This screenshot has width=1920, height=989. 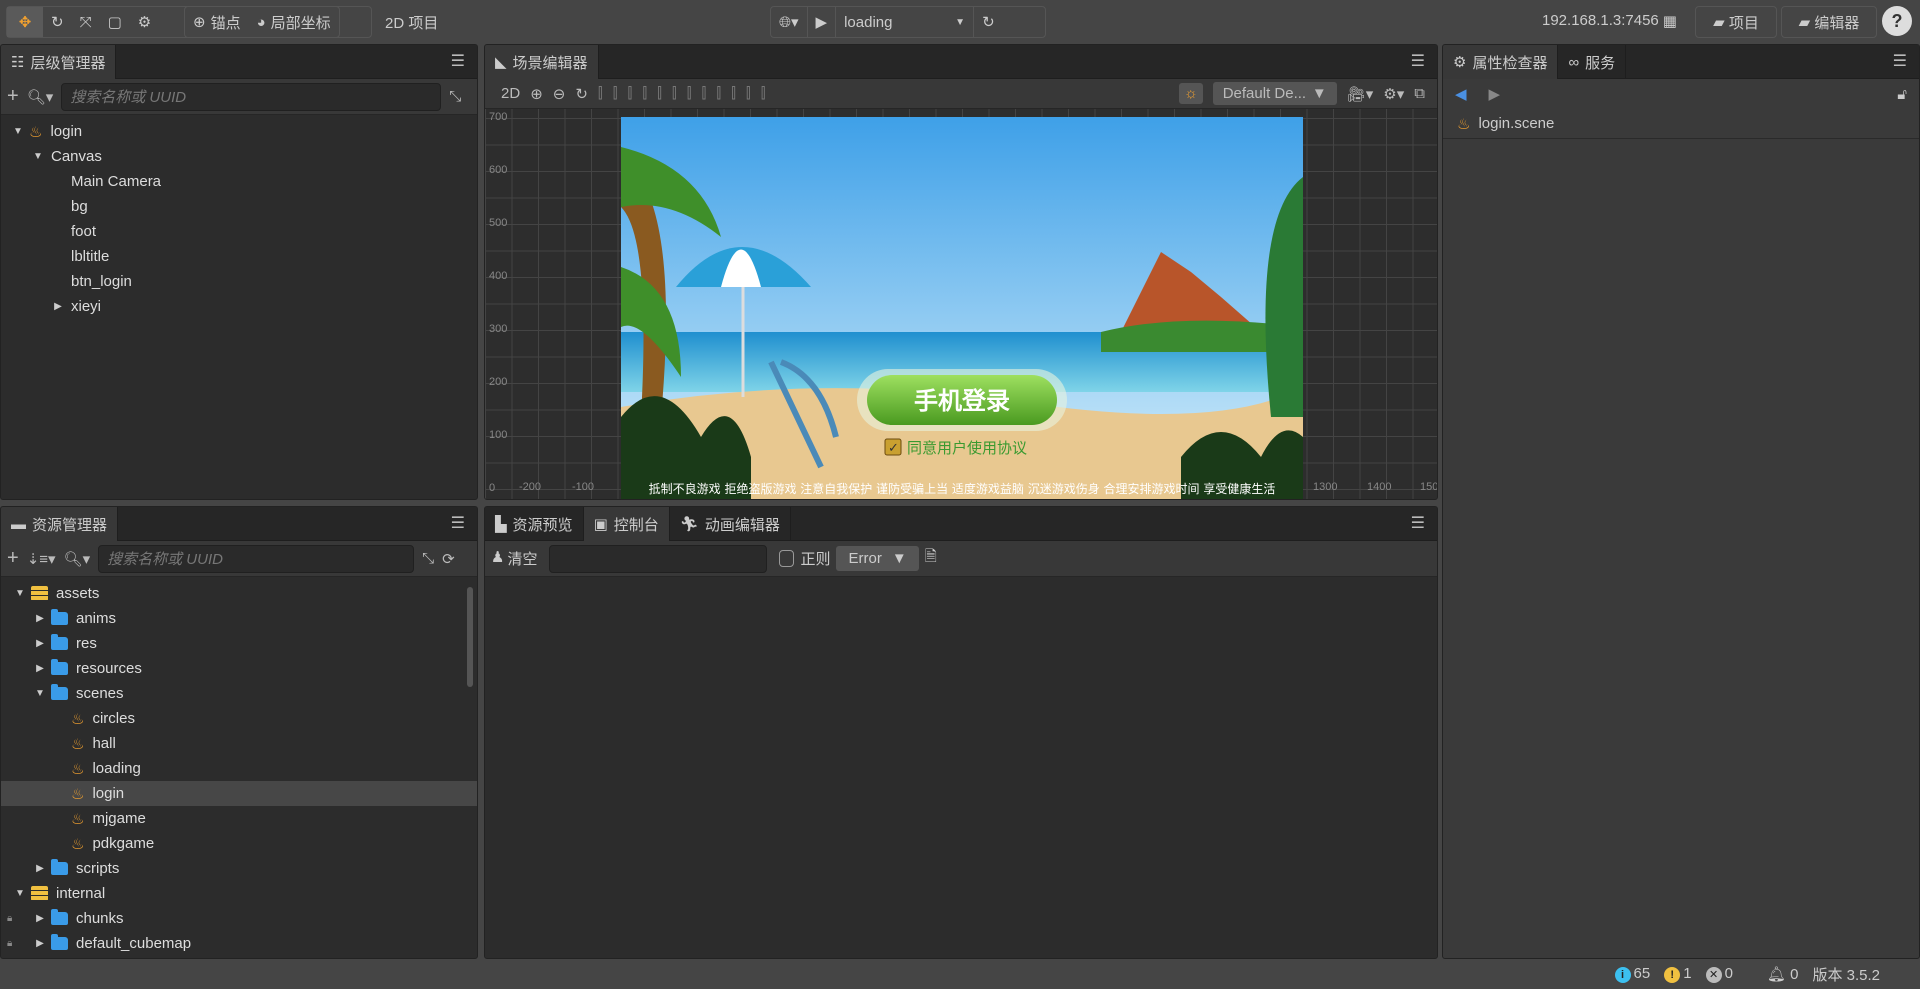 What do you see at coordinates (251, 96) in the screenshot?
I see `hierarchy-search-input: 搜索名称或 UUID` at bounding box center [251, 96].